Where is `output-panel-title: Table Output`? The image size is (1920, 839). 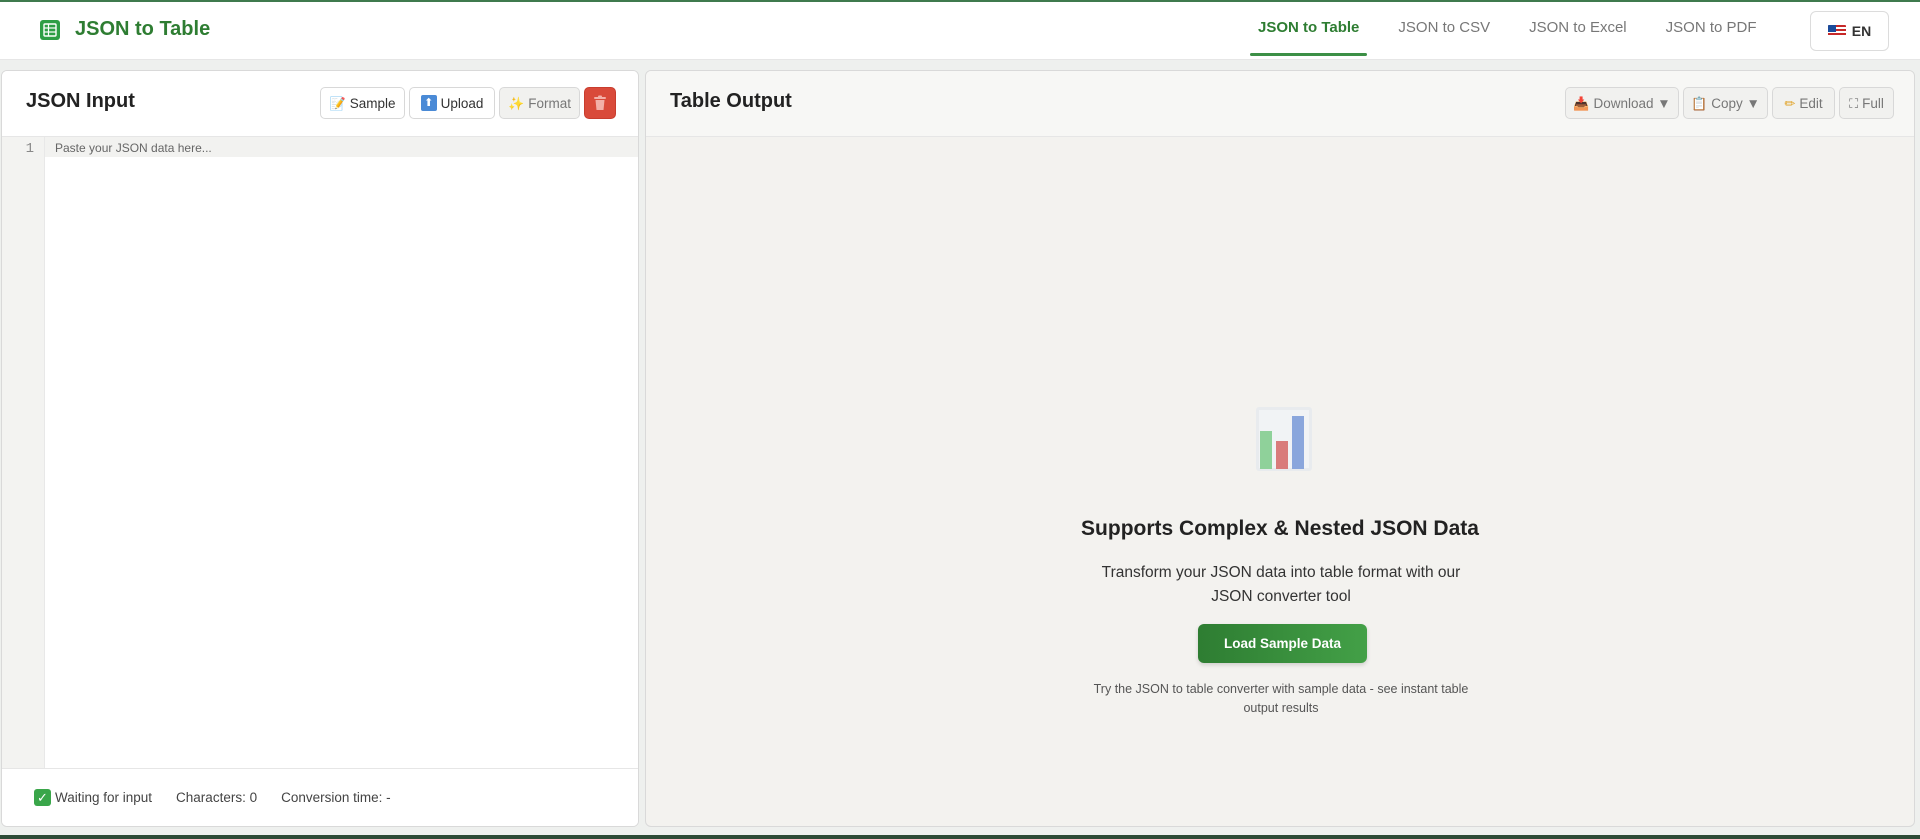 output-panel-title: Table Output is located at coordinates (731, 101).